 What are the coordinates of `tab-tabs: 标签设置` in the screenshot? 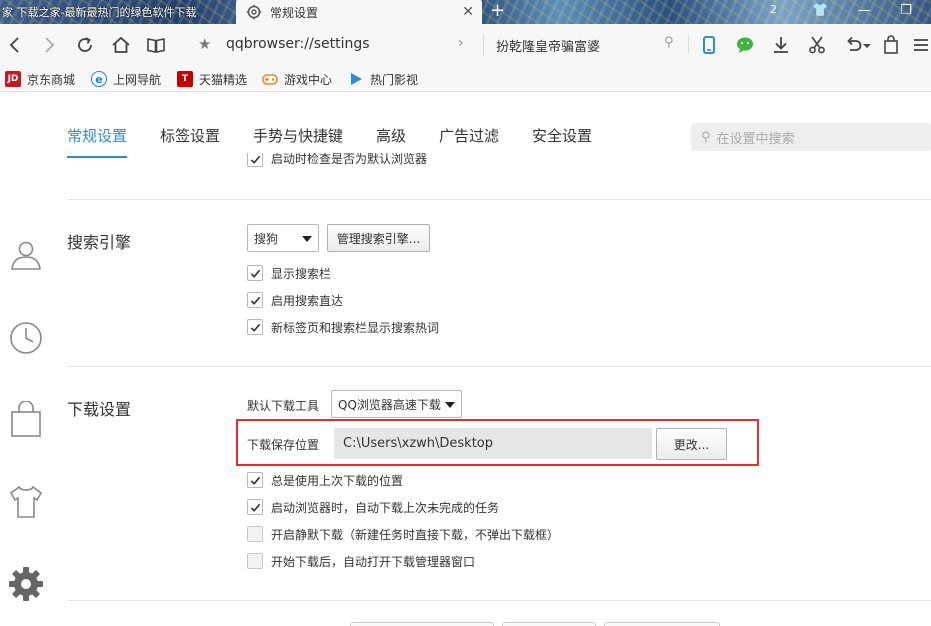 It's located at (190, 141).